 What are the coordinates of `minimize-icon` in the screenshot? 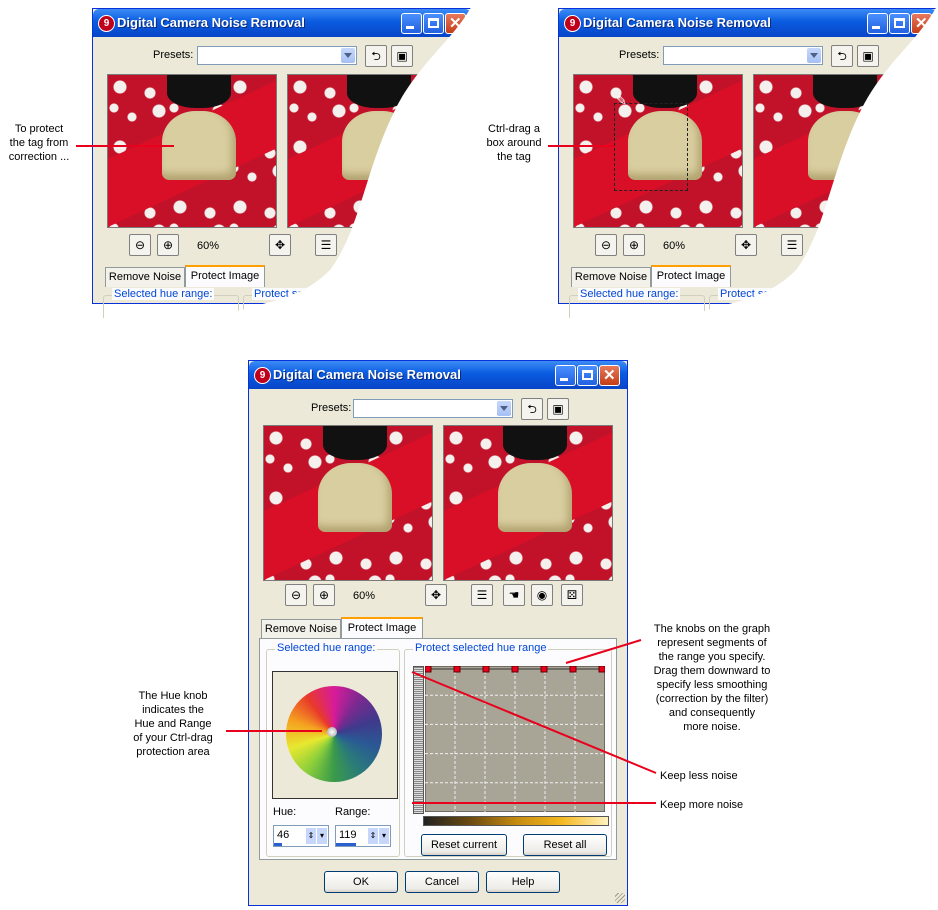 It's located at (564, 379).